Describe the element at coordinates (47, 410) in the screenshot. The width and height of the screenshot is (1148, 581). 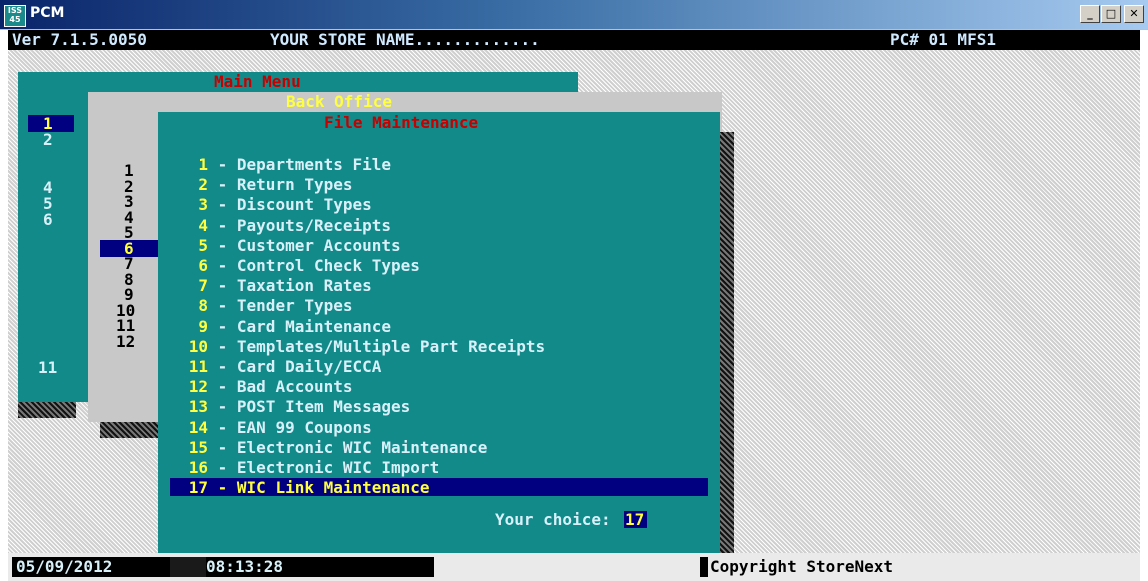
I see `main-menu-shadow` at that location.